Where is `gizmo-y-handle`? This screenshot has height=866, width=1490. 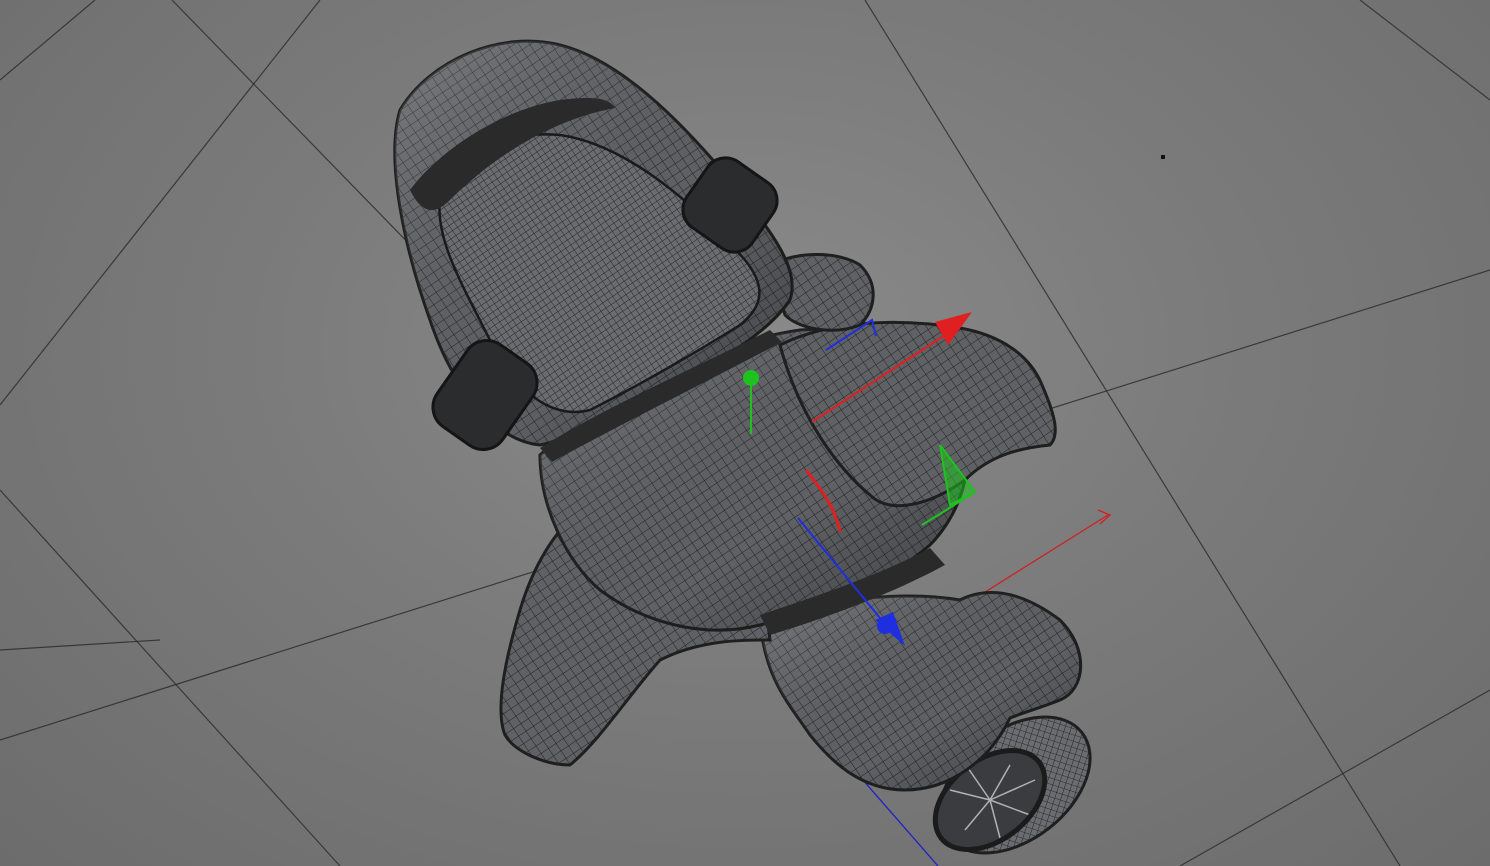 gizmo-y-handle is located at coordinates (751, 378).